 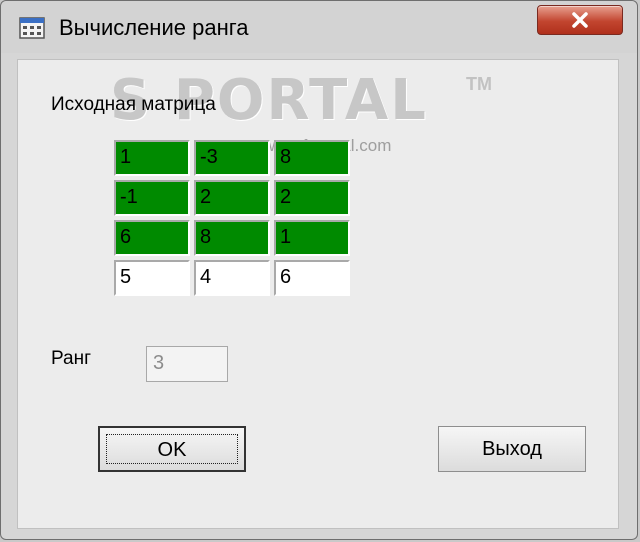 I want to click on matrix-cell: 5, so click(x=152, y=278).